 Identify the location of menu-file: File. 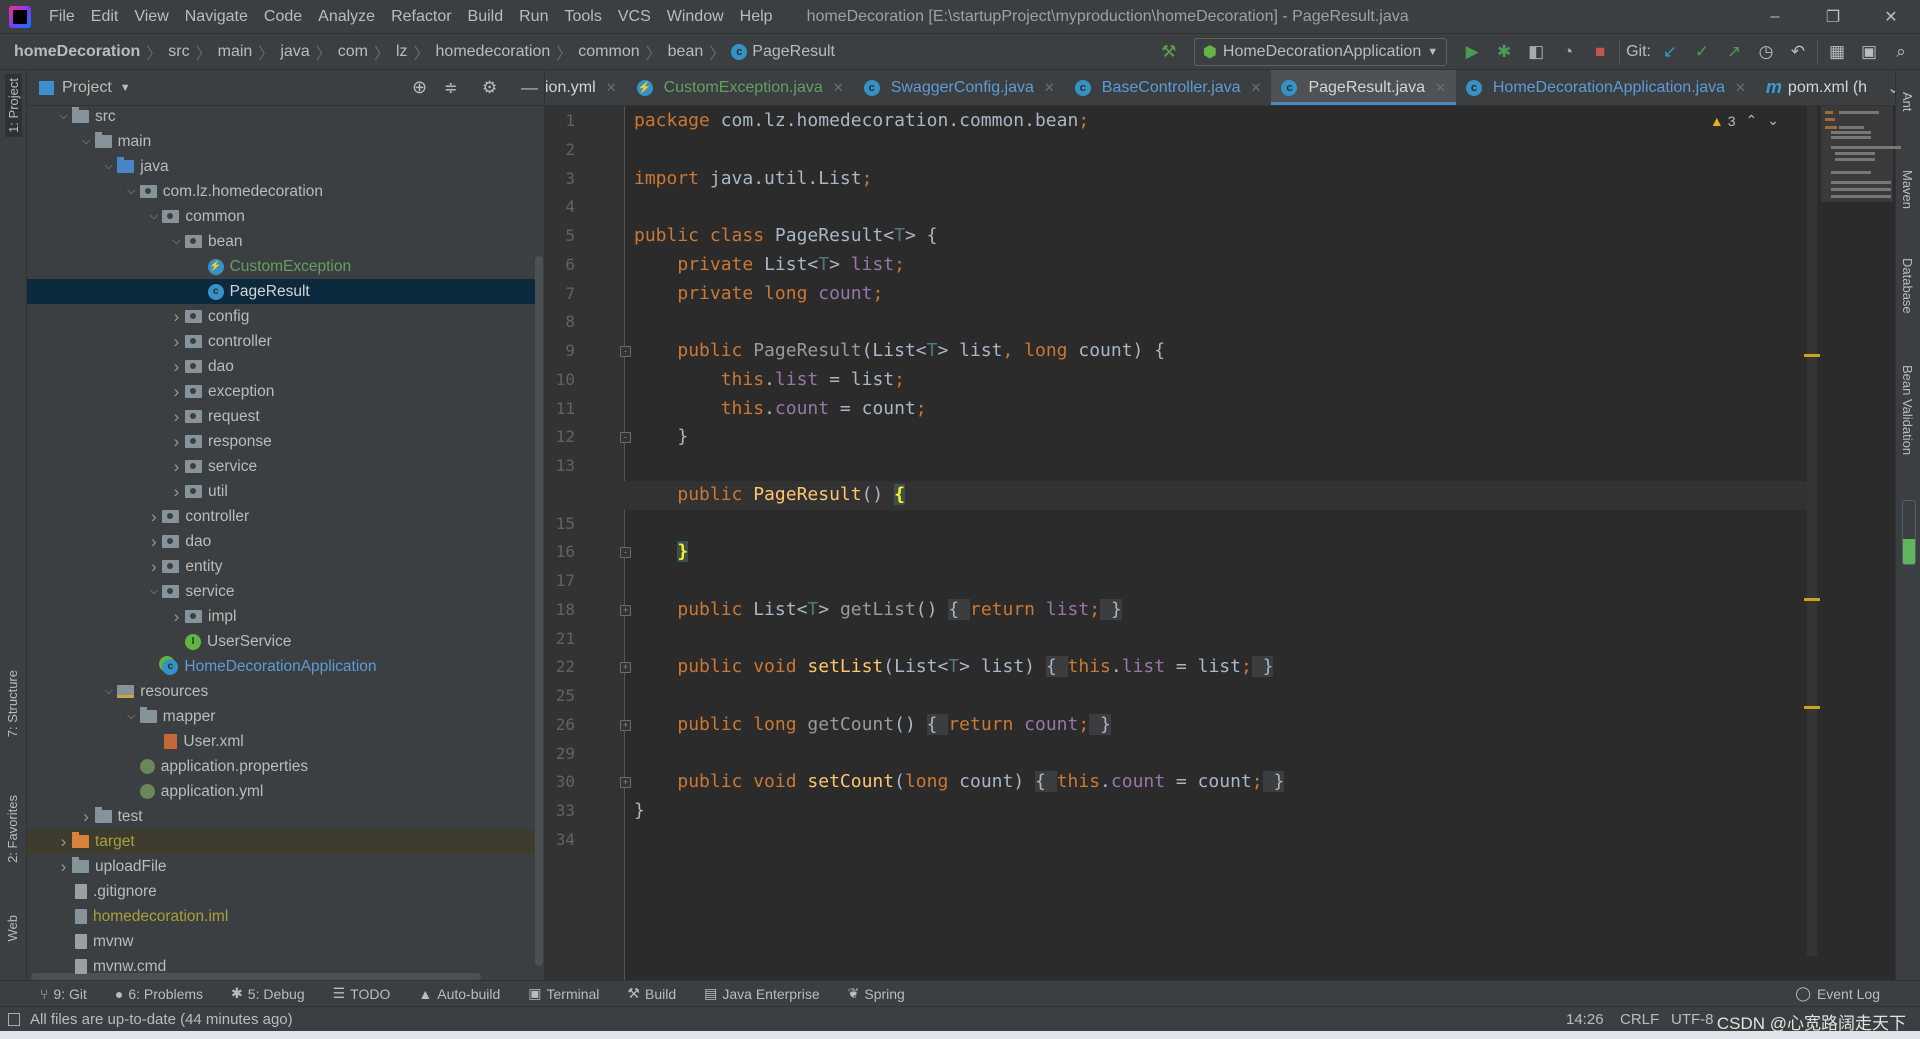
(62, 17).